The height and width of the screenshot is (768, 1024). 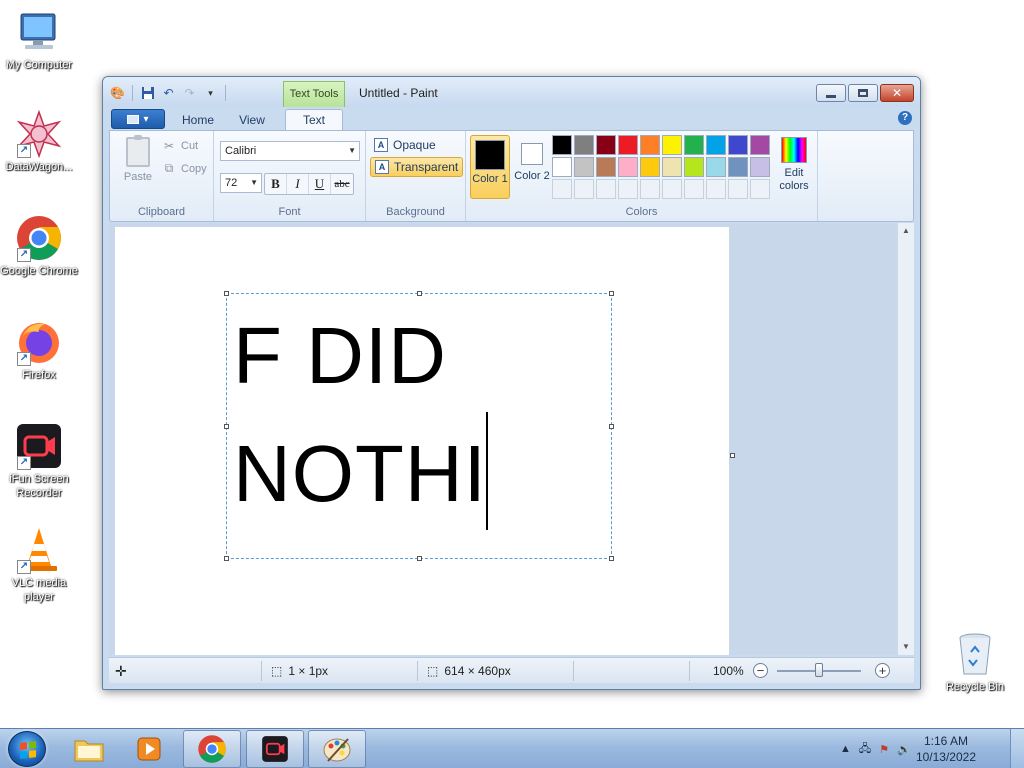 What do you see at coordinates (180, 146) in the screenshot?
I see `cut-button: ✂ Cut` at bounding box center [180, 146].